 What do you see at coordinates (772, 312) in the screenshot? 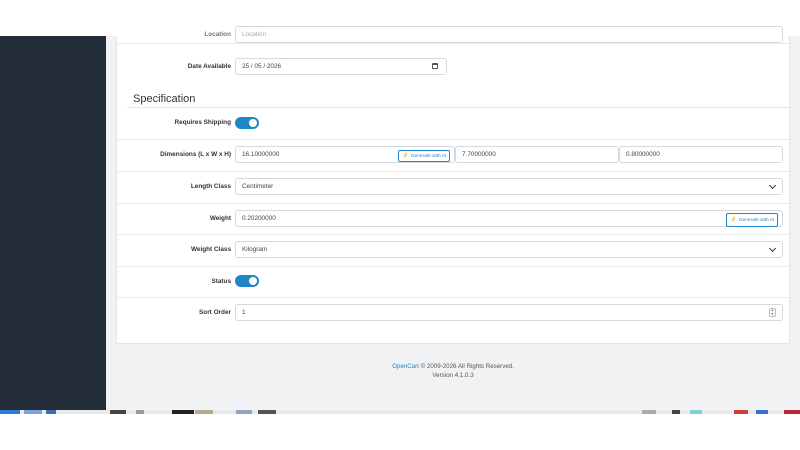
I see `number-spinner-icon: ▲ ▼` at bounding box center [772, 312].